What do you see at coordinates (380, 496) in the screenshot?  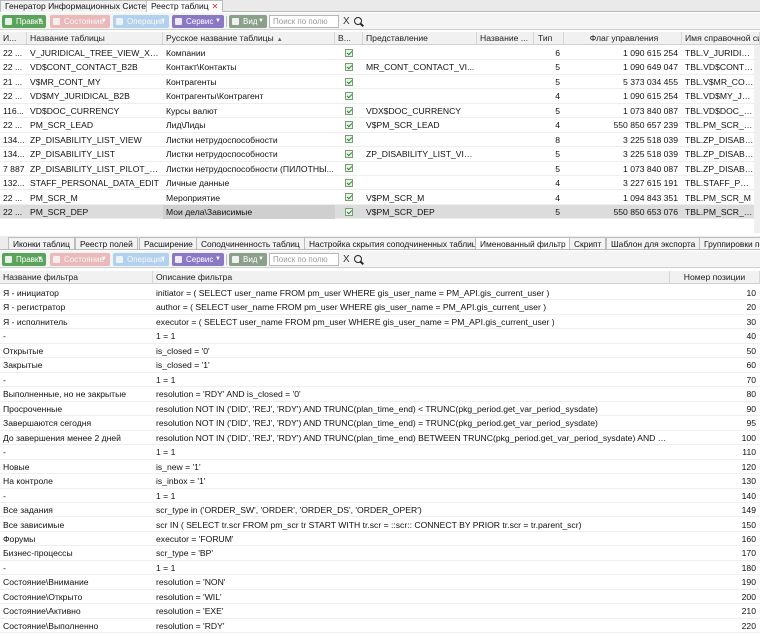 I see `filter-row: - 1 = 1 140` at bounding box center [380, 496].